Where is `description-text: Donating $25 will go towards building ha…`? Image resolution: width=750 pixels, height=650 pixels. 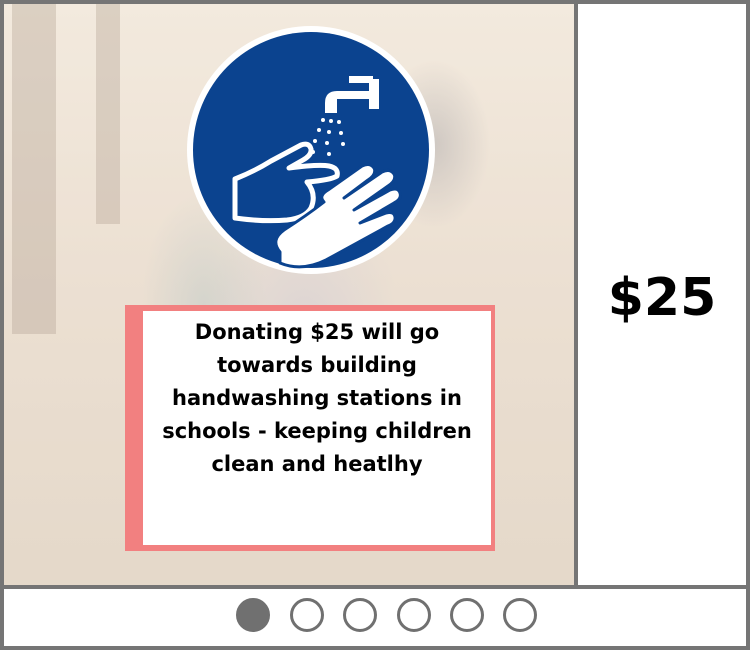
description-text: Donating $25 will go towards building ha… is located at coordinates (317, 397).